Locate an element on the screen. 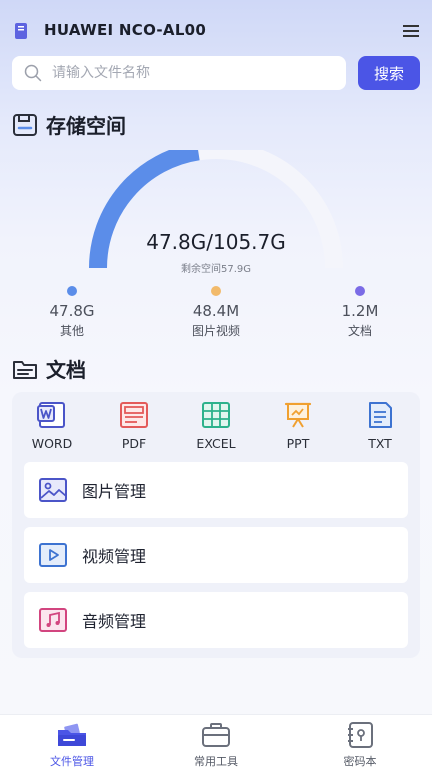  legend-media: 48.4M 图片视频 is located at coordinates (216, 312).